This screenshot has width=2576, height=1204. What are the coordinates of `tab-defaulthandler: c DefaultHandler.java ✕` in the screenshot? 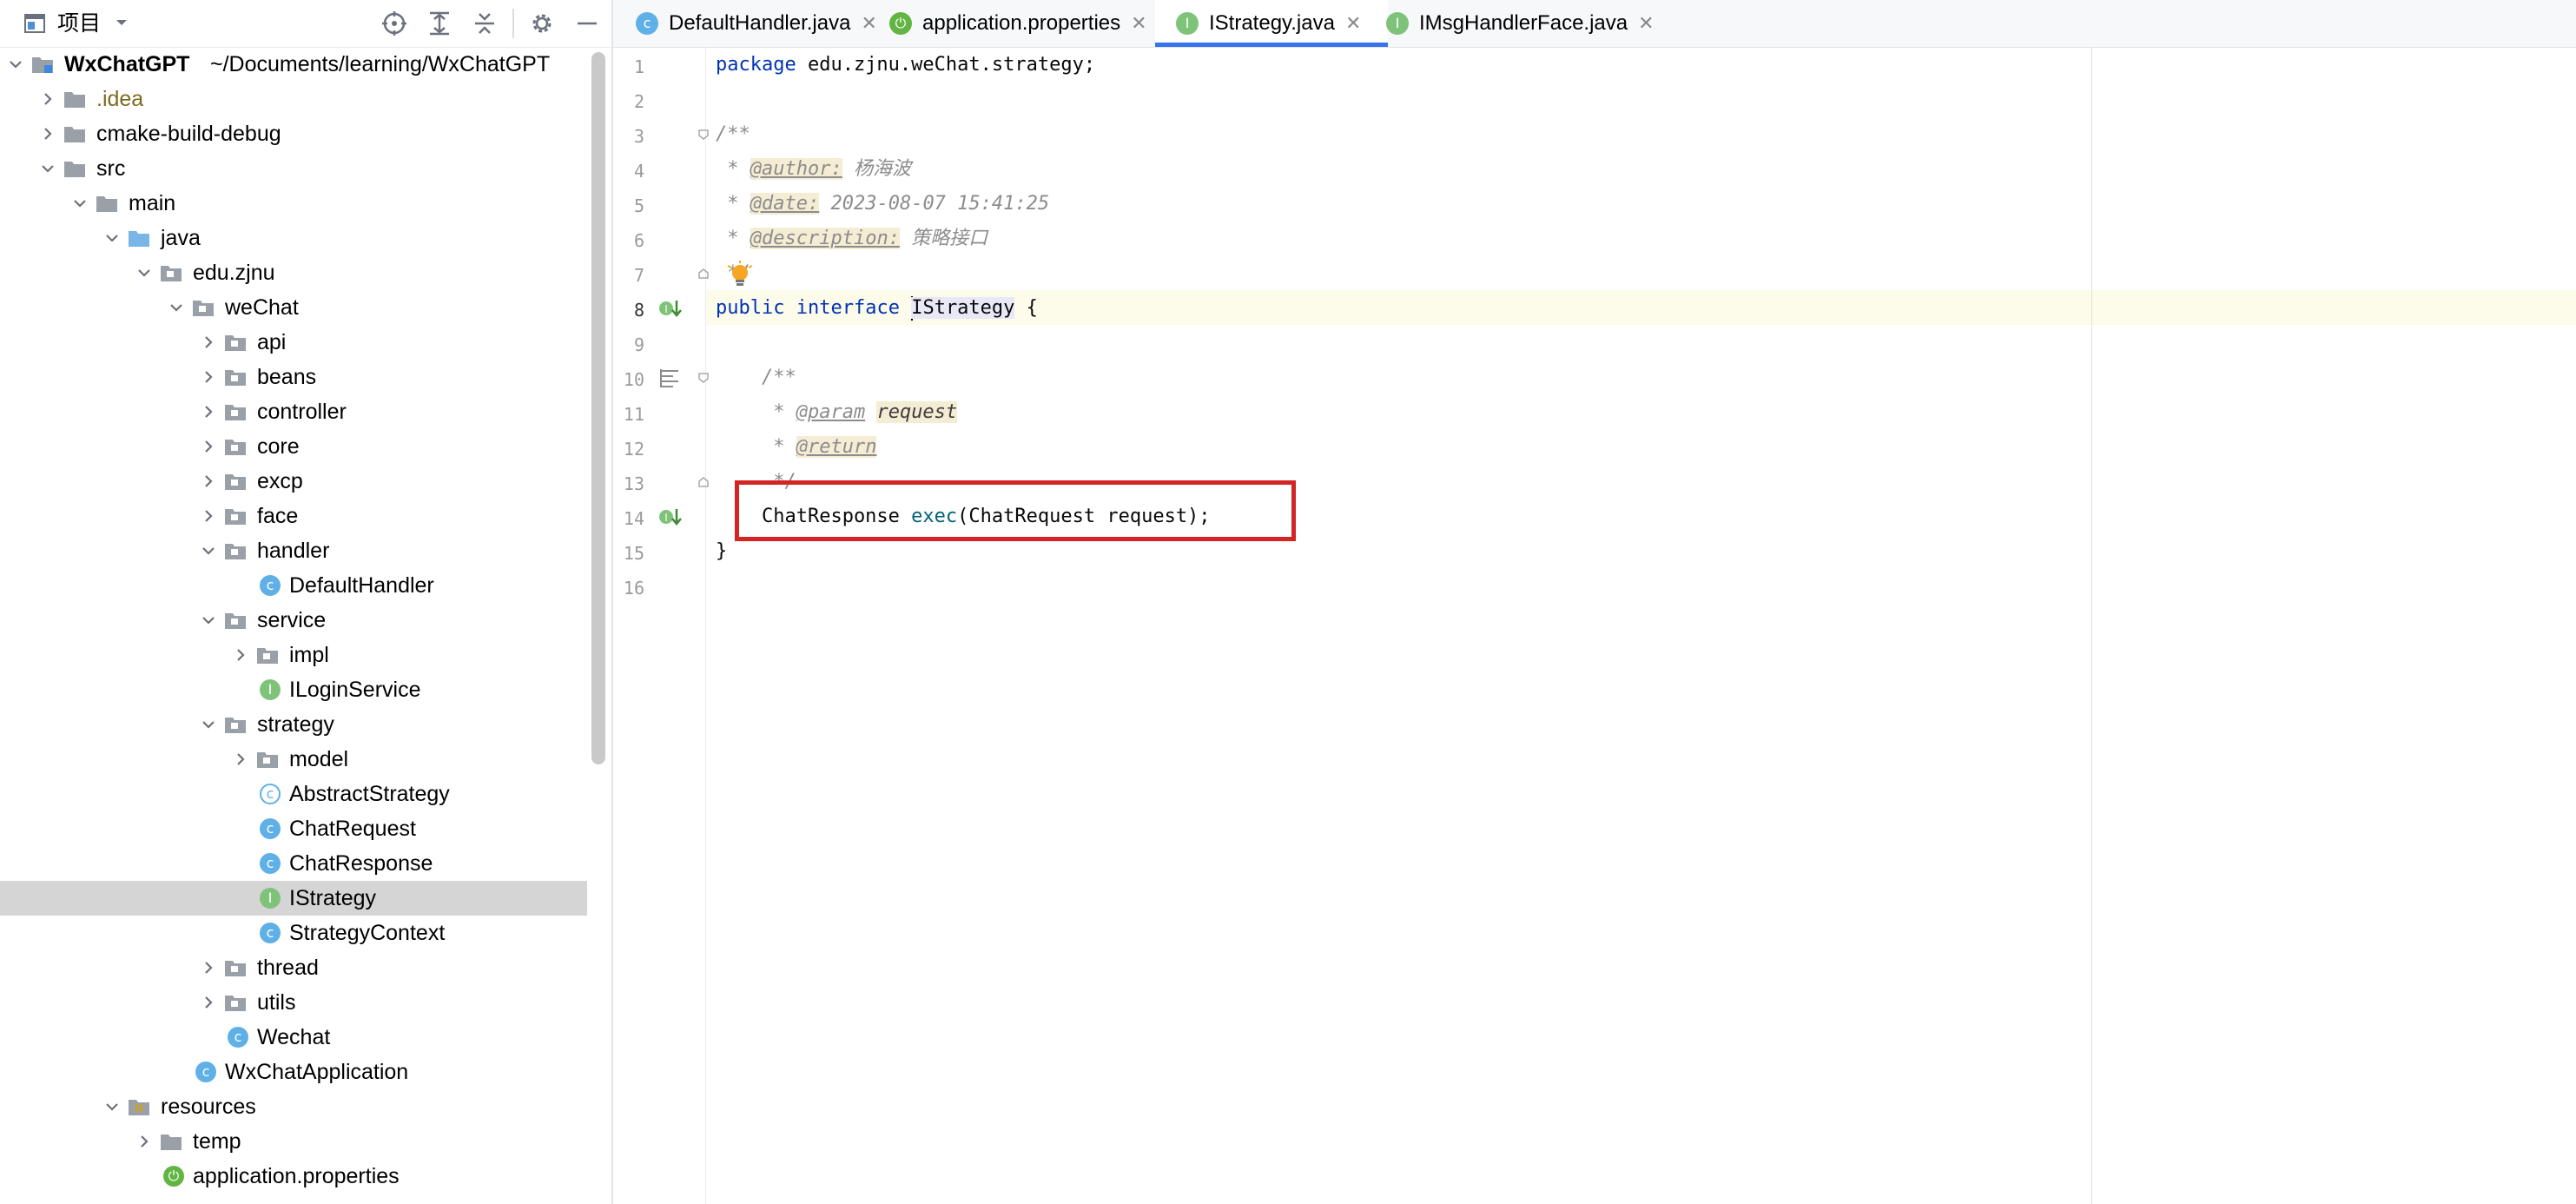 It's located at (770, 24).